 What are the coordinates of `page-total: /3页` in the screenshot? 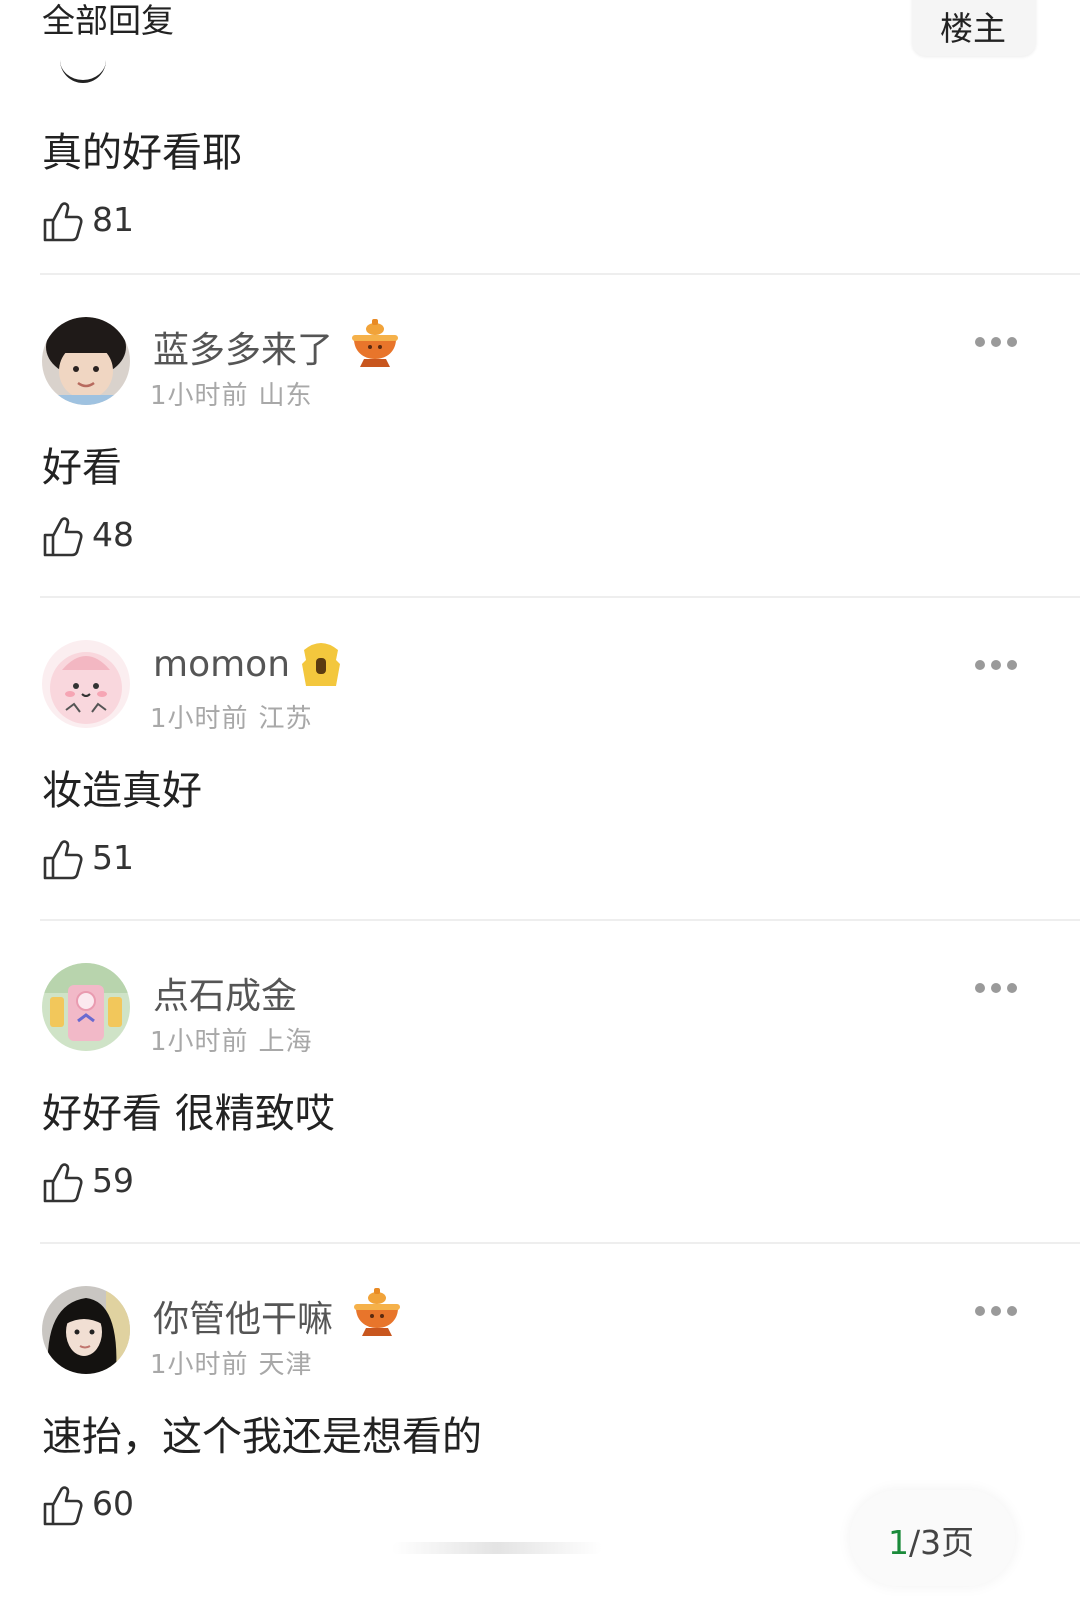 It's located at (942, 1542).